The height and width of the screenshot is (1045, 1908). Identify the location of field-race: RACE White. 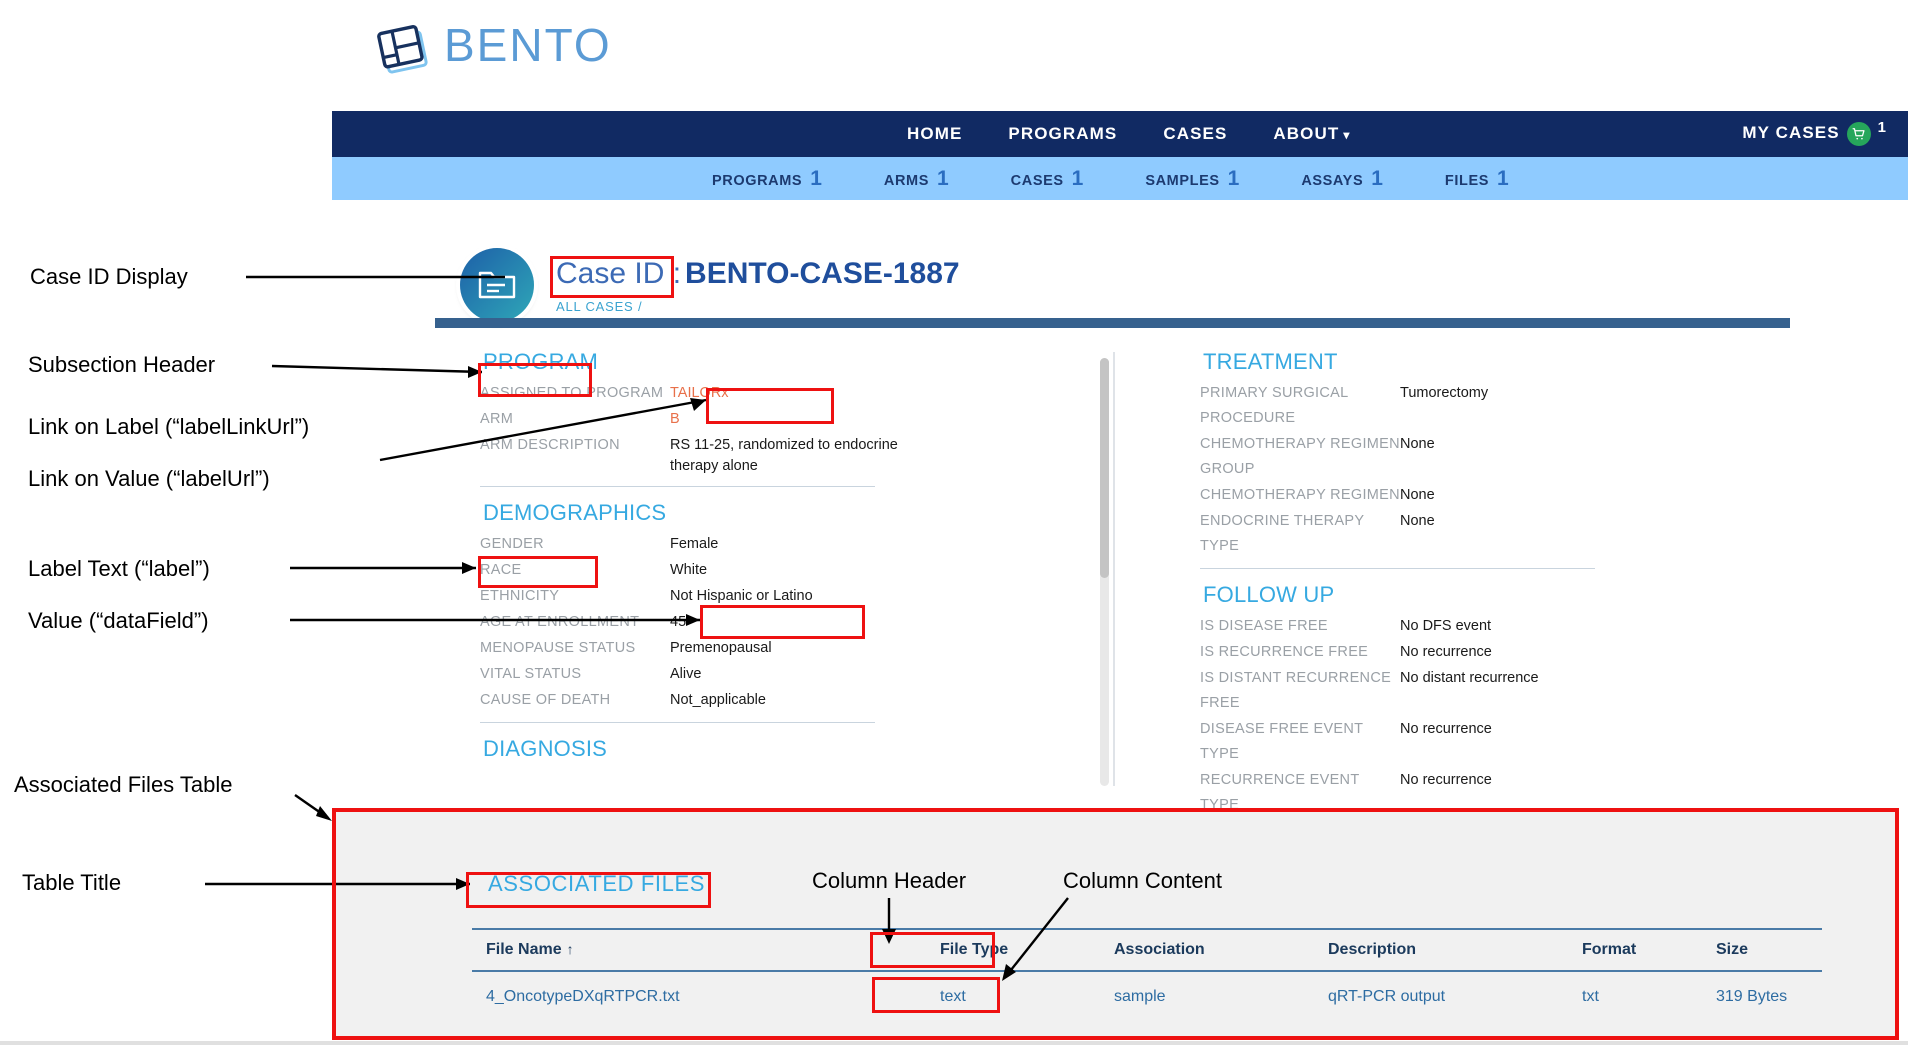
(737, 570).